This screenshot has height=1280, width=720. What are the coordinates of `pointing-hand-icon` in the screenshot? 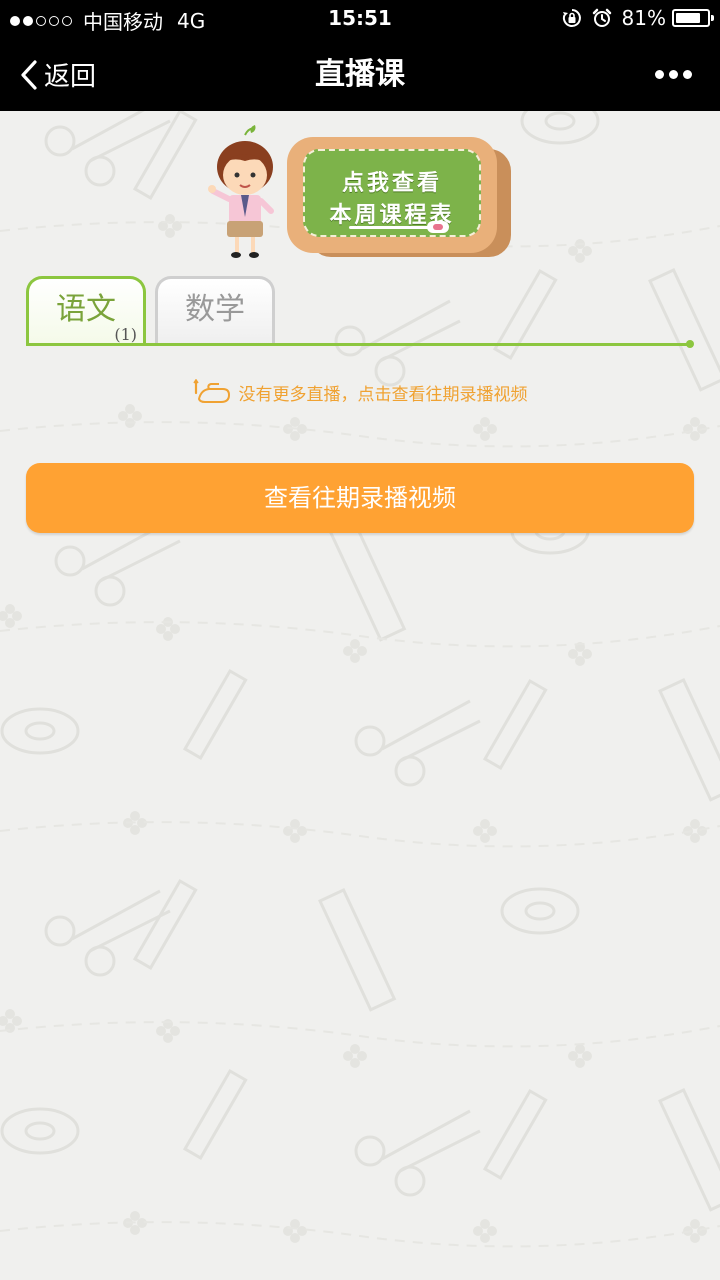 It's located at (211, 391).